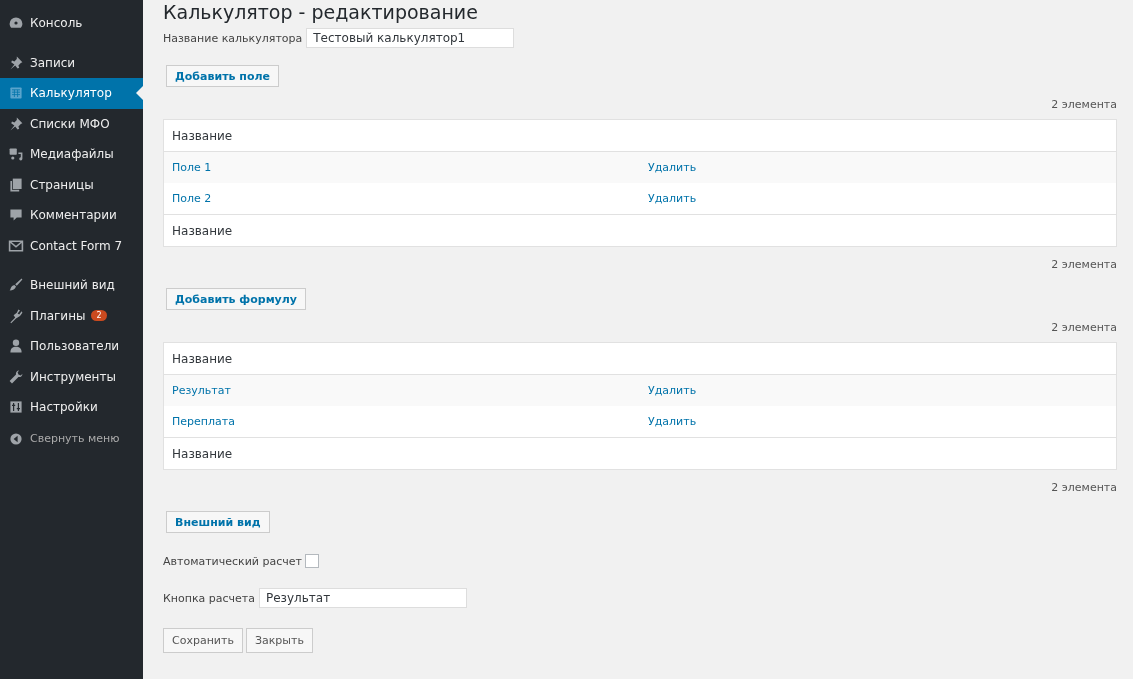  What do you see at coordinates (16, 93) in the screenshot?
I see `calc-icon` at bounding box center [16, 93].